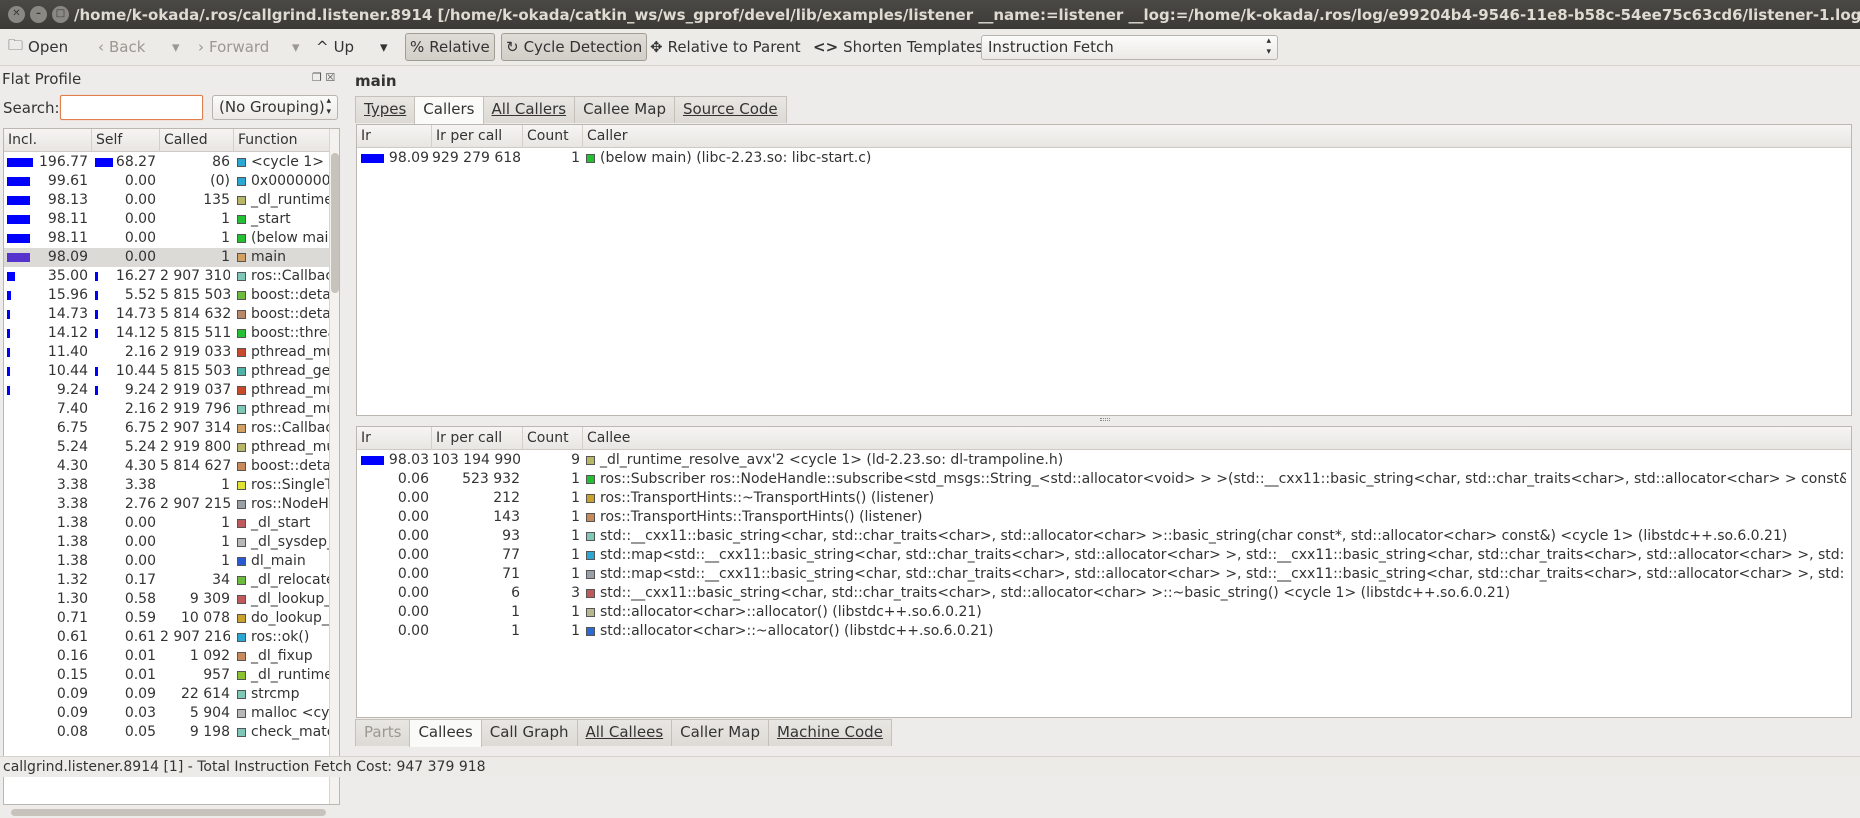 The width and height of the screenshot is (1860, 818). What do you see at coordinates (167, 618) in the screenshot?
I see `table-row: 0.71 0.59 10 078 do_lookup_x` at bounding box center [167, 618].